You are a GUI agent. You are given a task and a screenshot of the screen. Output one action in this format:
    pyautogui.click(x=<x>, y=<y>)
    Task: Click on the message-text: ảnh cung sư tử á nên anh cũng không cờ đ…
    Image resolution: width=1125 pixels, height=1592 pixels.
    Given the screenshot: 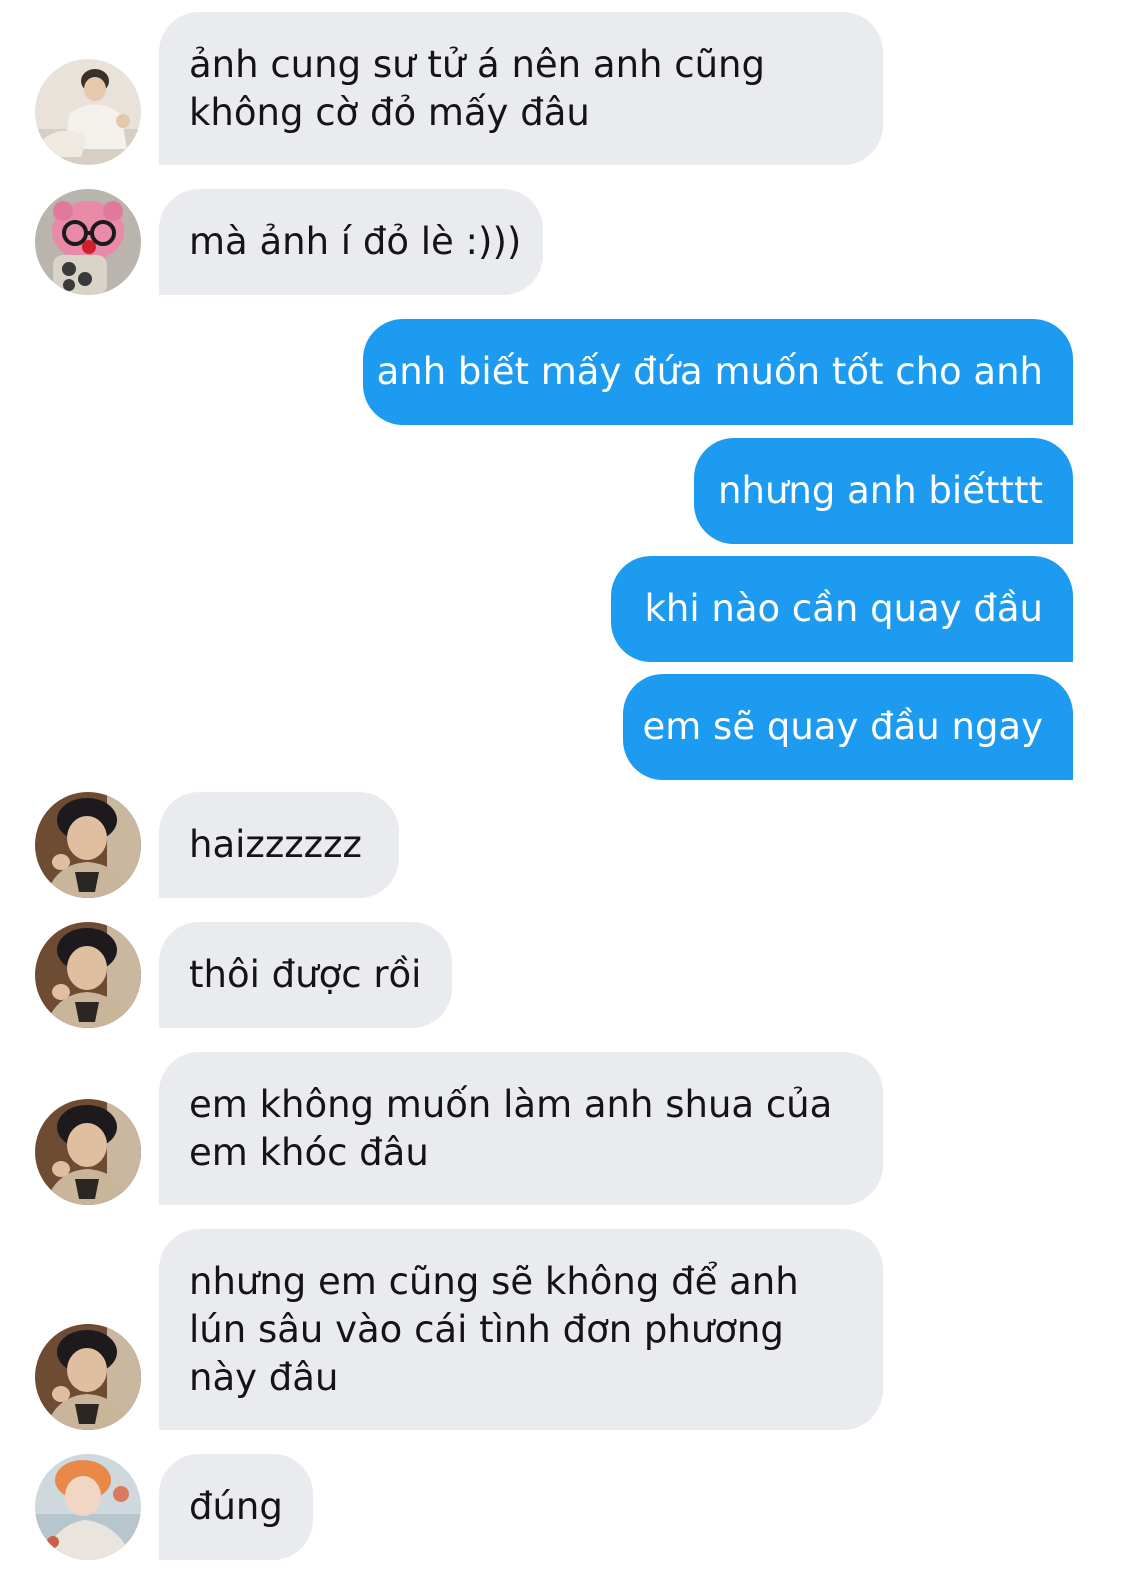 What is the action you would take?
    pyautogui.click(x=477, y=88)
    